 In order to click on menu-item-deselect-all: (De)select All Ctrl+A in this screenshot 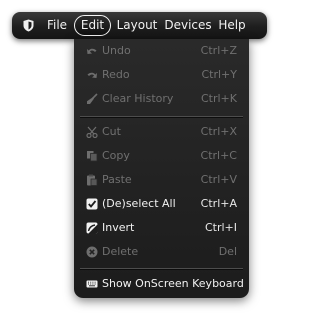, I will do `click(161, 204)`.